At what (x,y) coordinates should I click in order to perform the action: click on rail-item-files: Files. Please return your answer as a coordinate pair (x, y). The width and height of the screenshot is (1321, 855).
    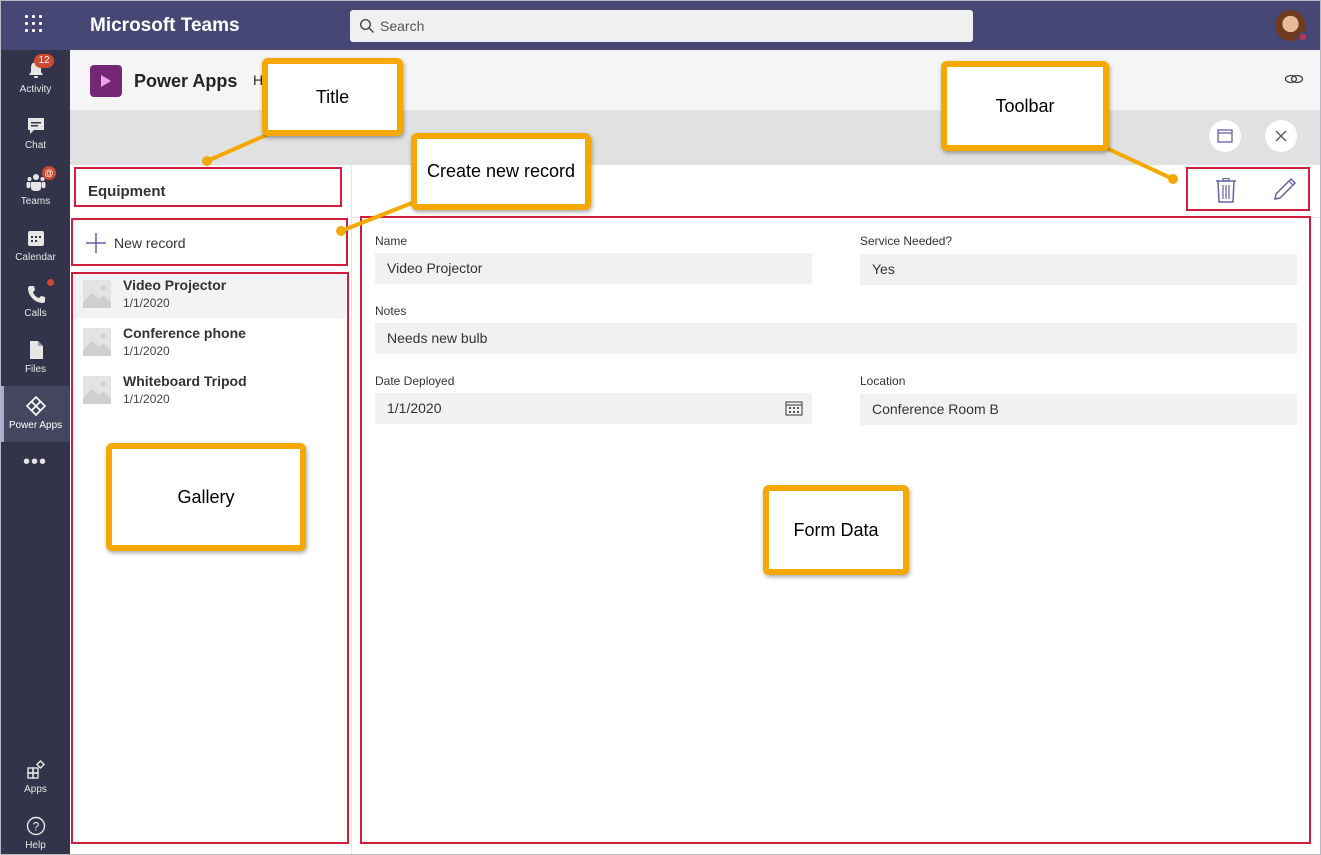
    Looking at the image, I should click on (35, 358).